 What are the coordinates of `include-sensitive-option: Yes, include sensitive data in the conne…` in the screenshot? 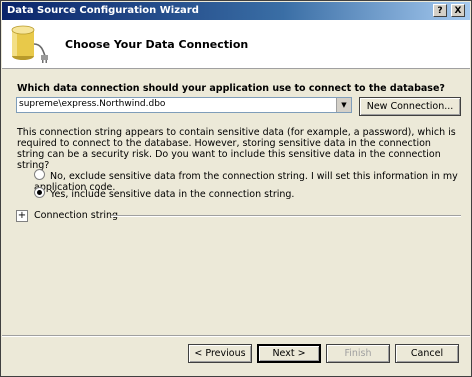 It's located at (164, 193).